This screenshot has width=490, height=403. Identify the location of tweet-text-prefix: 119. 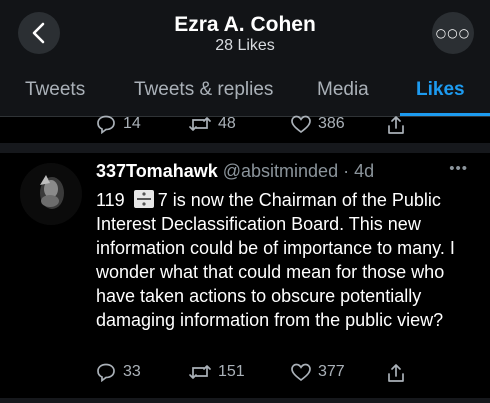
(110, 200).